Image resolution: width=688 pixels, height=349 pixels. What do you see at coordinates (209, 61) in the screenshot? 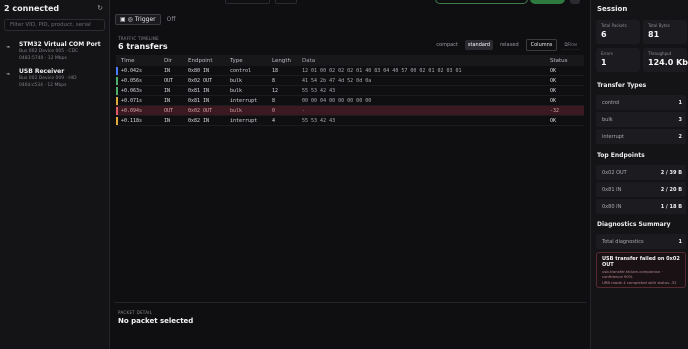
I see `col-endpoint: Endpoint` at bounding box center [209, 61].